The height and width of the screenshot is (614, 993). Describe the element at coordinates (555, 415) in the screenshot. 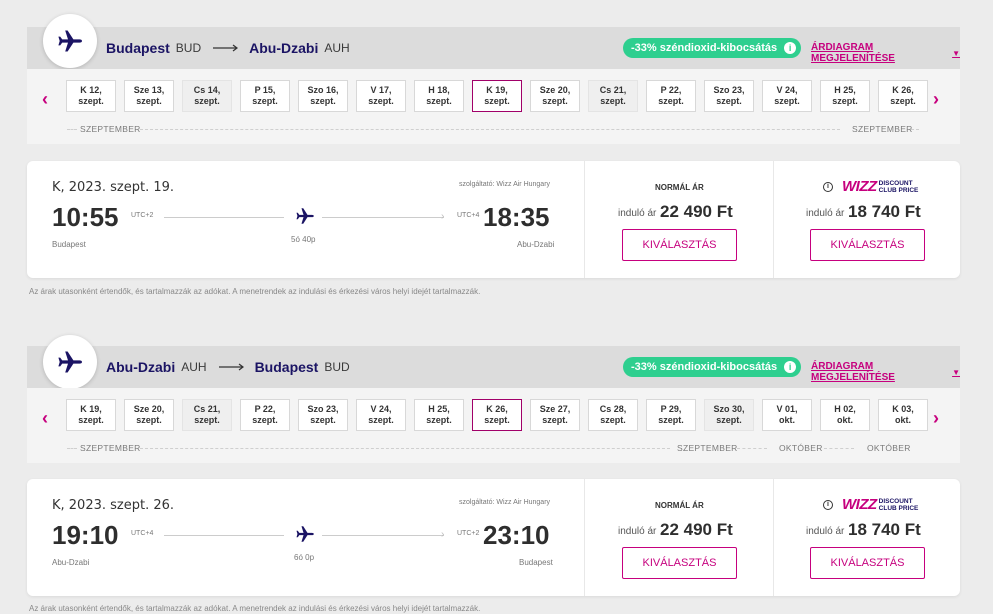

I see `date-chip: Sze 27, szept.` at that location.